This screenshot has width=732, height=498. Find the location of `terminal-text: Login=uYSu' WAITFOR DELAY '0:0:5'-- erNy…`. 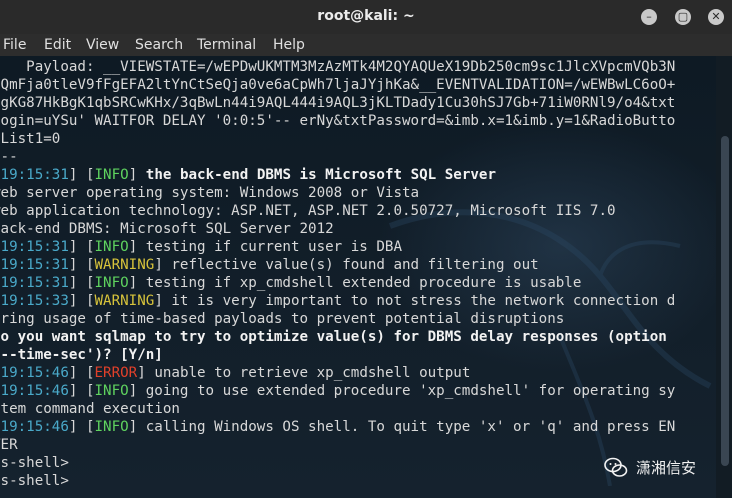

terminal-text: Login=uYSu' WAITFOR DELAY '0:0:5'-- erNy… is located at coordinates (338, 121).